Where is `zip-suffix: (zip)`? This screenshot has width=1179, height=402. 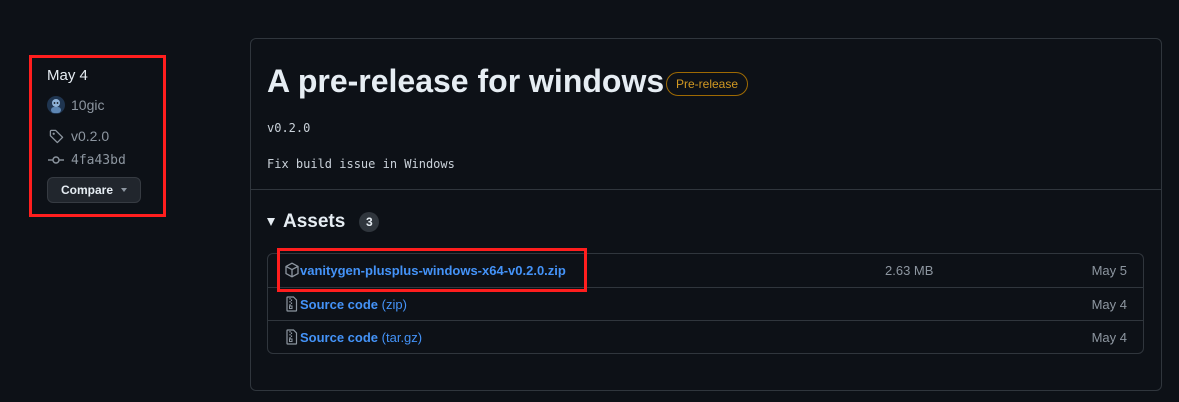 zip-suffix: (zip) is located at coordinates (394, 304).